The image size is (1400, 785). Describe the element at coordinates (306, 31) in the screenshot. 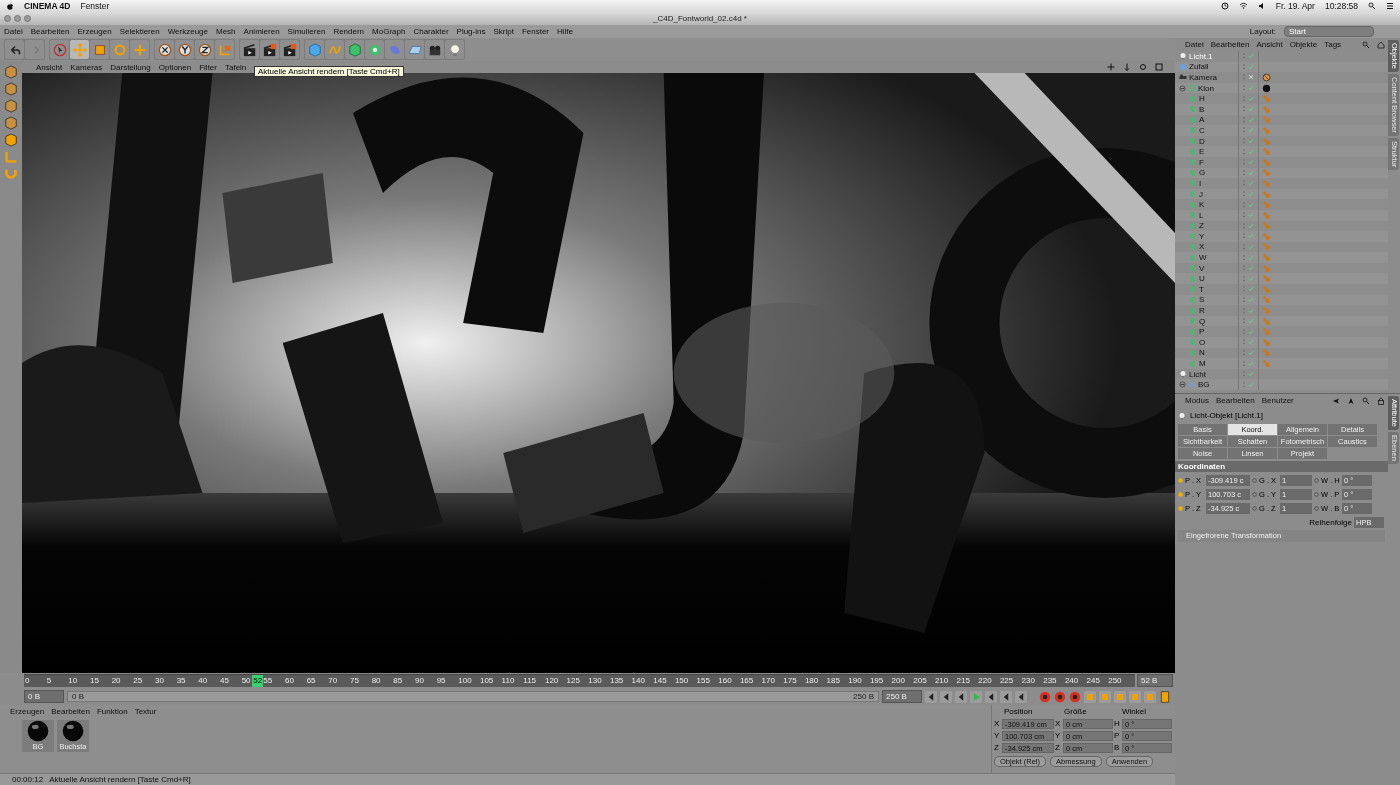

I see `menu-item: Simulieren` at that location.